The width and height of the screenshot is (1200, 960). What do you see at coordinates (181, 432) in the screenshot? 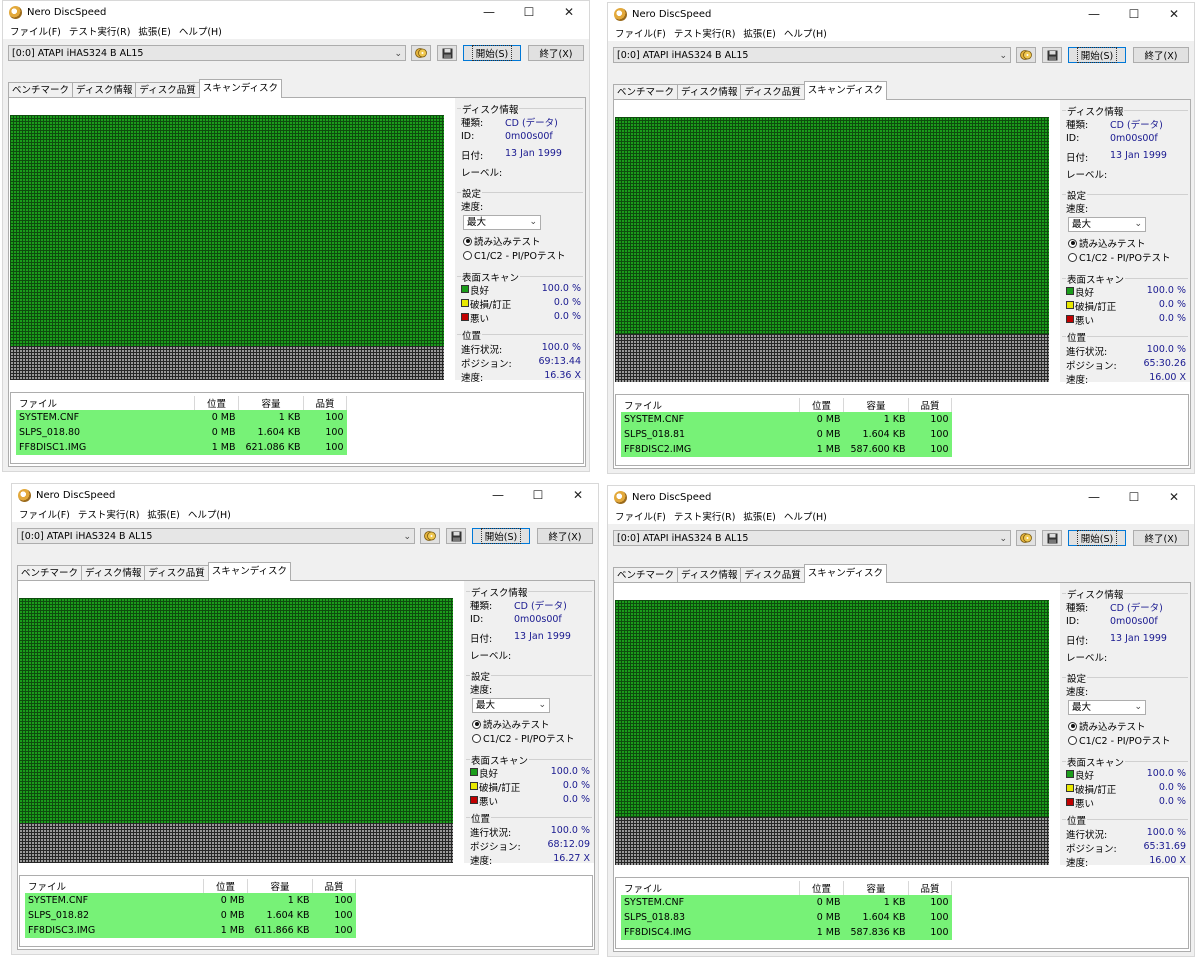
I see `table-row: SLPS_018.80 0 MB 1.604 KB 100` at bounding box center [181, 432].